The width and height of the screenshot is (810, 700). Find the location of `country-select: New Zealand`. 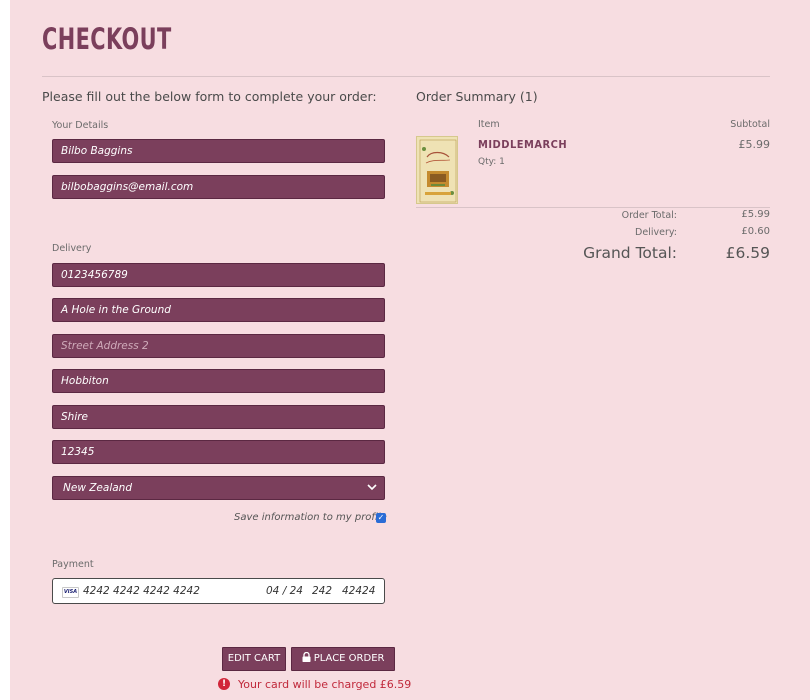

country-select: New Zealand is located at coordinates (218, 488).